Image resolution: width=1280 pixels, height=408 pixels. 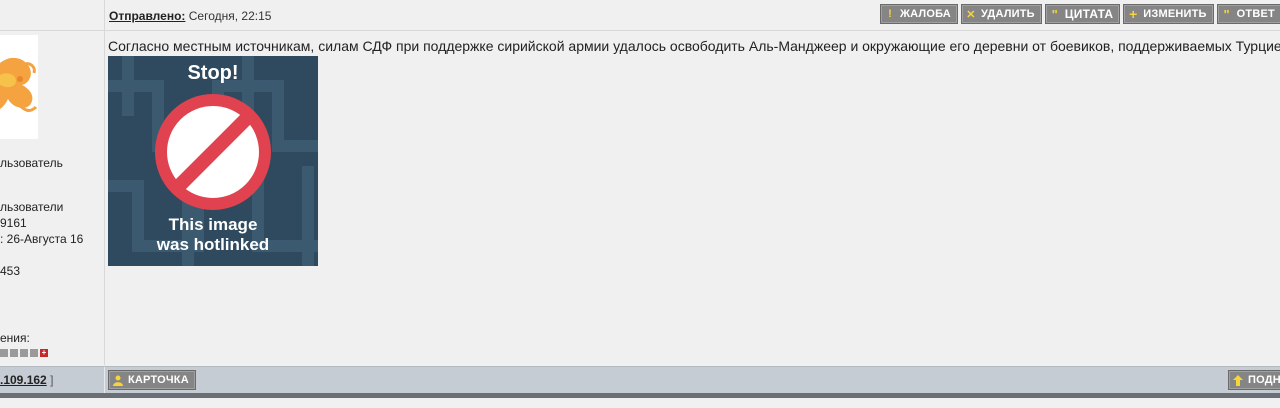 What do you see at coordinates (1133, 14) in the screenshot?
I see `plus-icon: +` at bounding box center [1133, 14].